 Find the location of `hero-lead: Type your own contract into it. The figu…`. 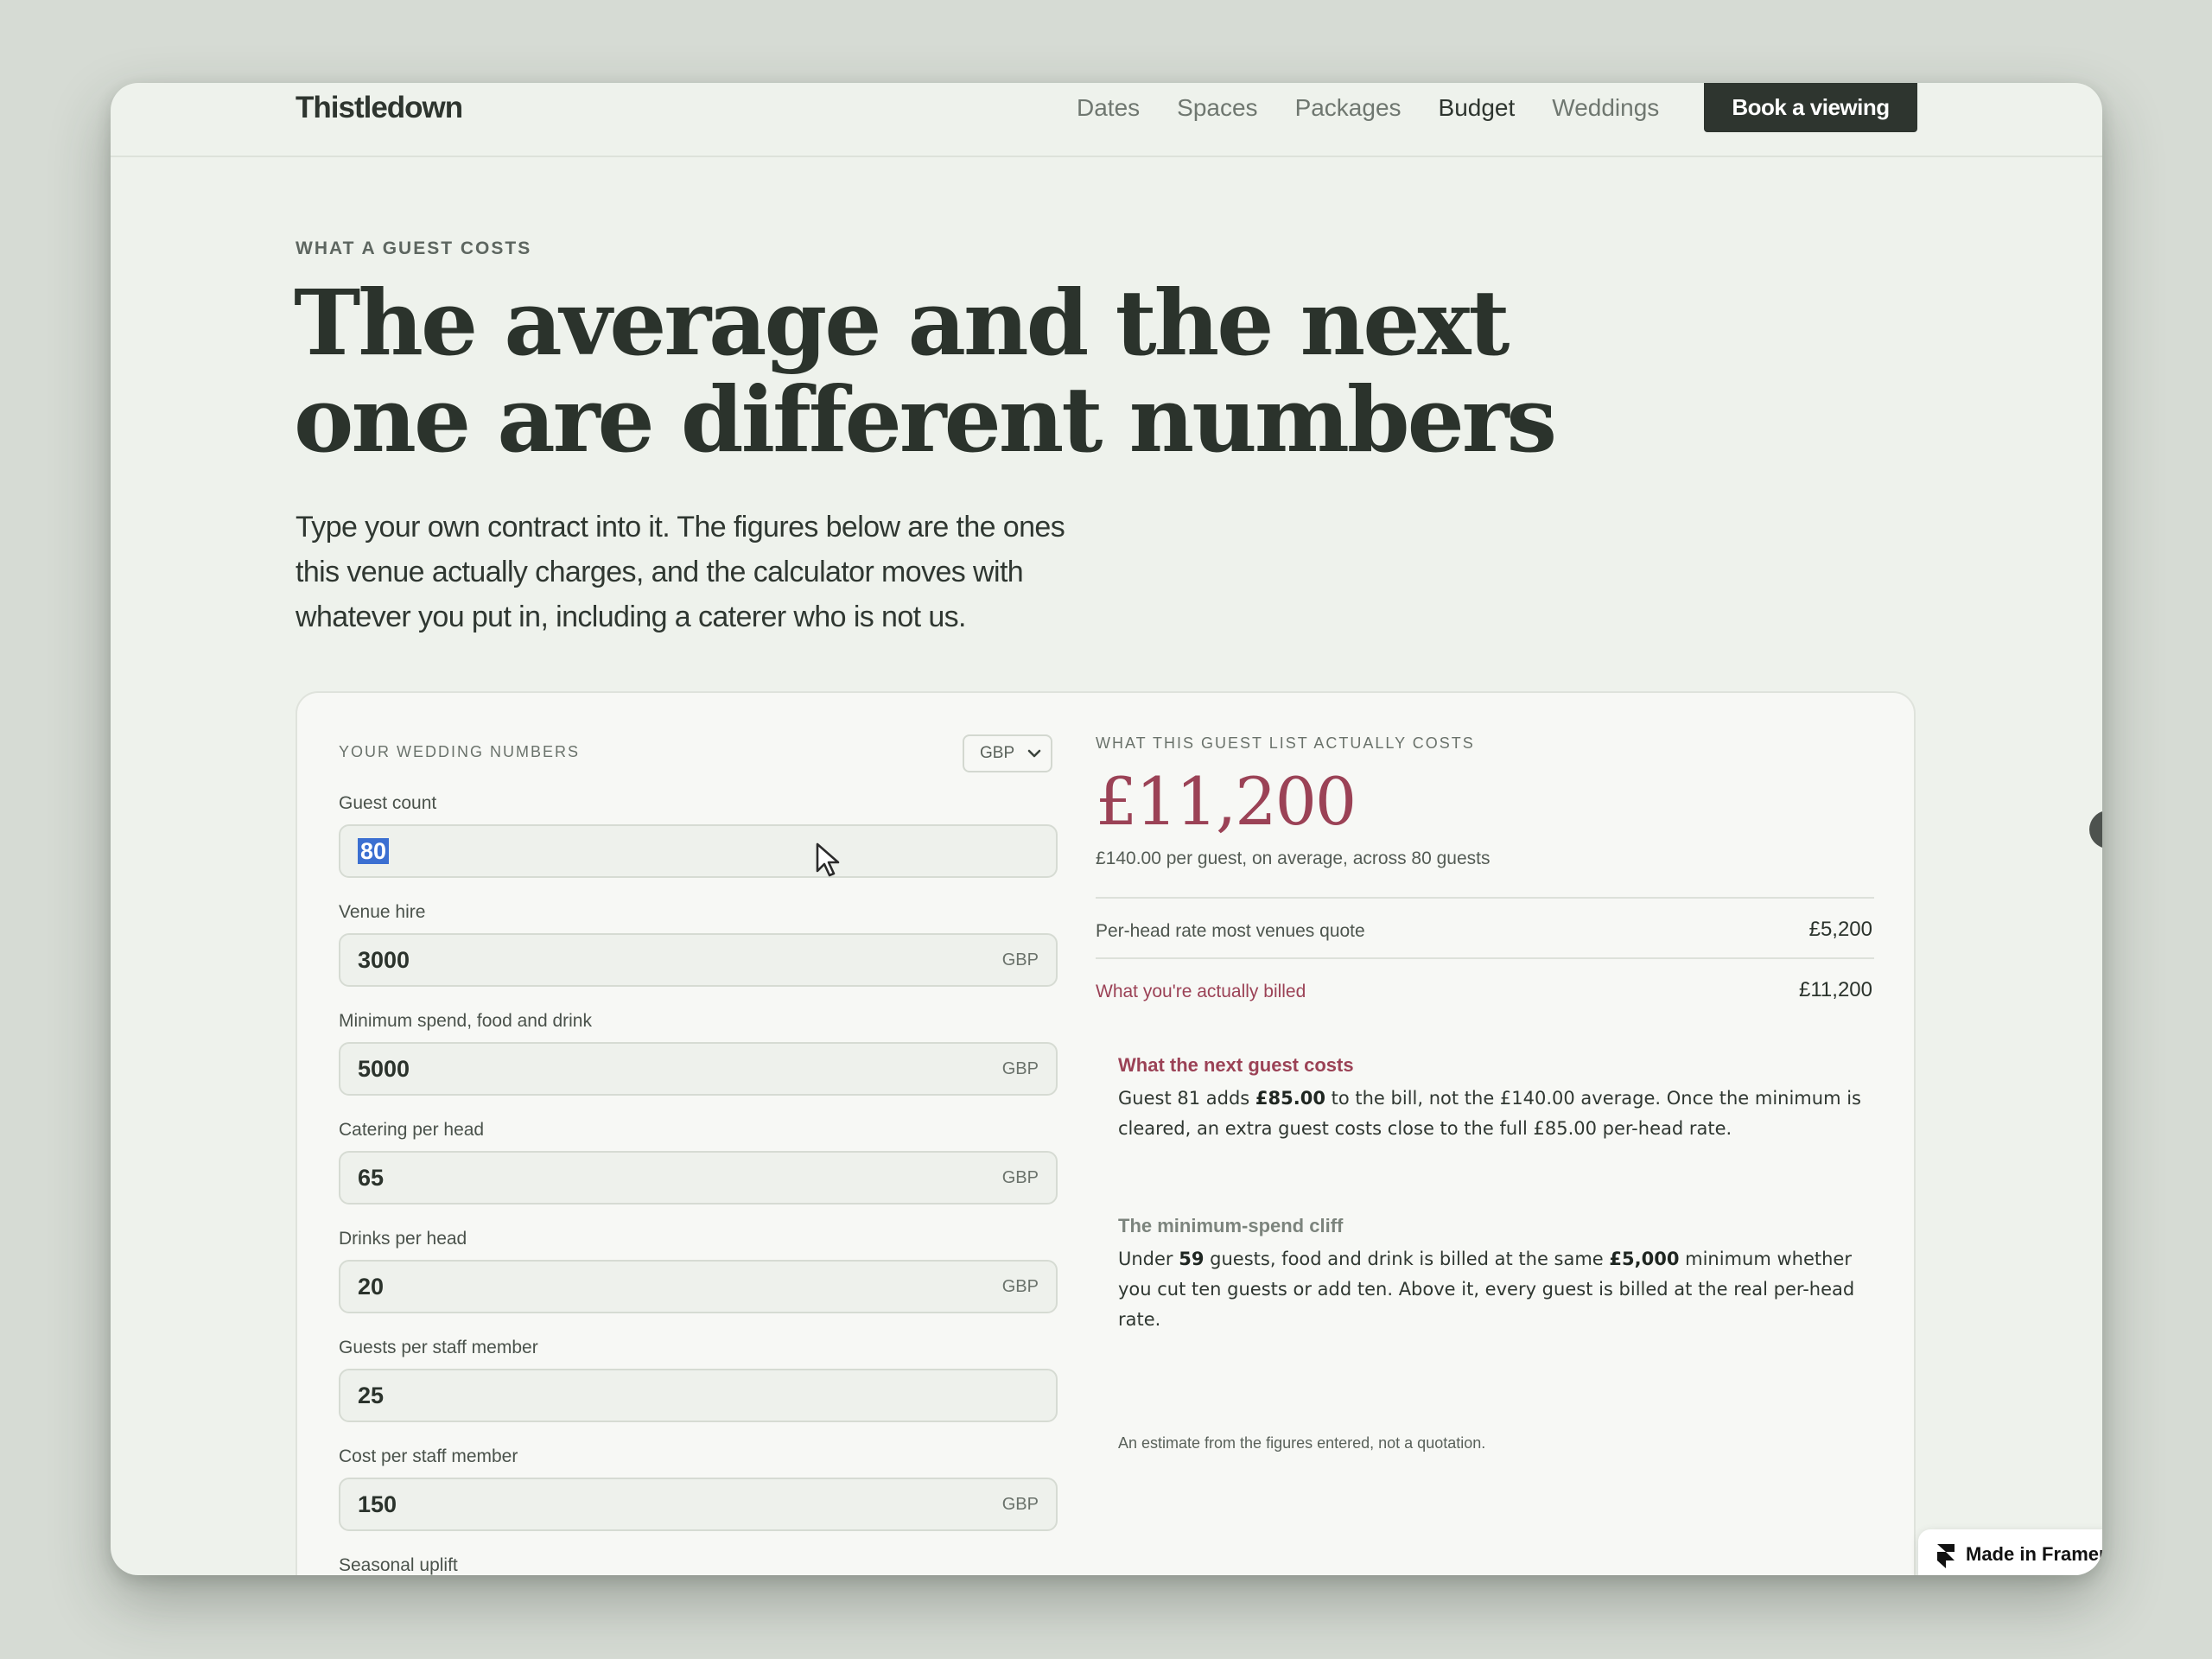

hero-lead: Type your own contract into it. The figu… is located at coordinates (680, 572).